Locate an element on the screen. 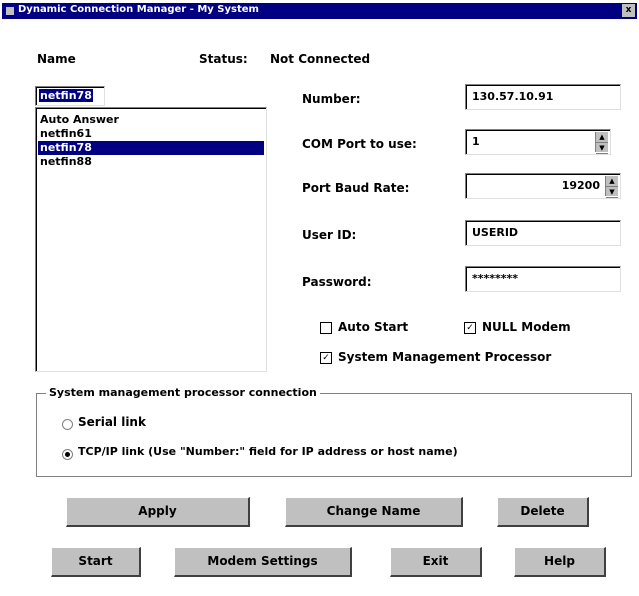 Image resolution: width=639 pixels, height=596 pixels. com-port-spin-buttons: ▲ ▼ is located at coordinates (601, 143).